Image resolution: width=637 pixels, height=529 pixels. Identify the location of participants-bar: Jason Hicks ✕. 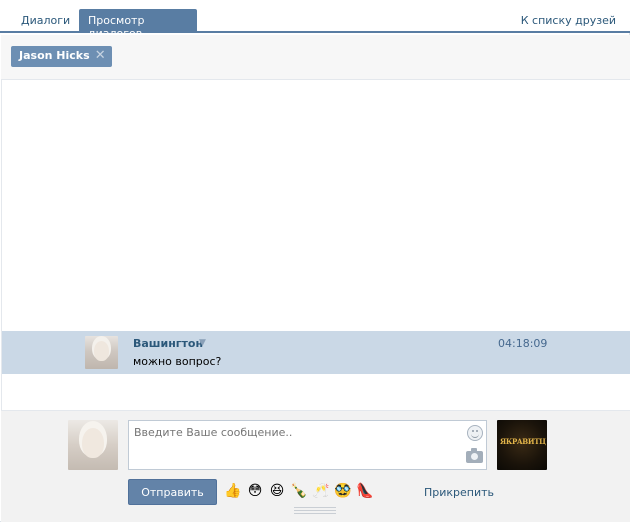
(315, 57).